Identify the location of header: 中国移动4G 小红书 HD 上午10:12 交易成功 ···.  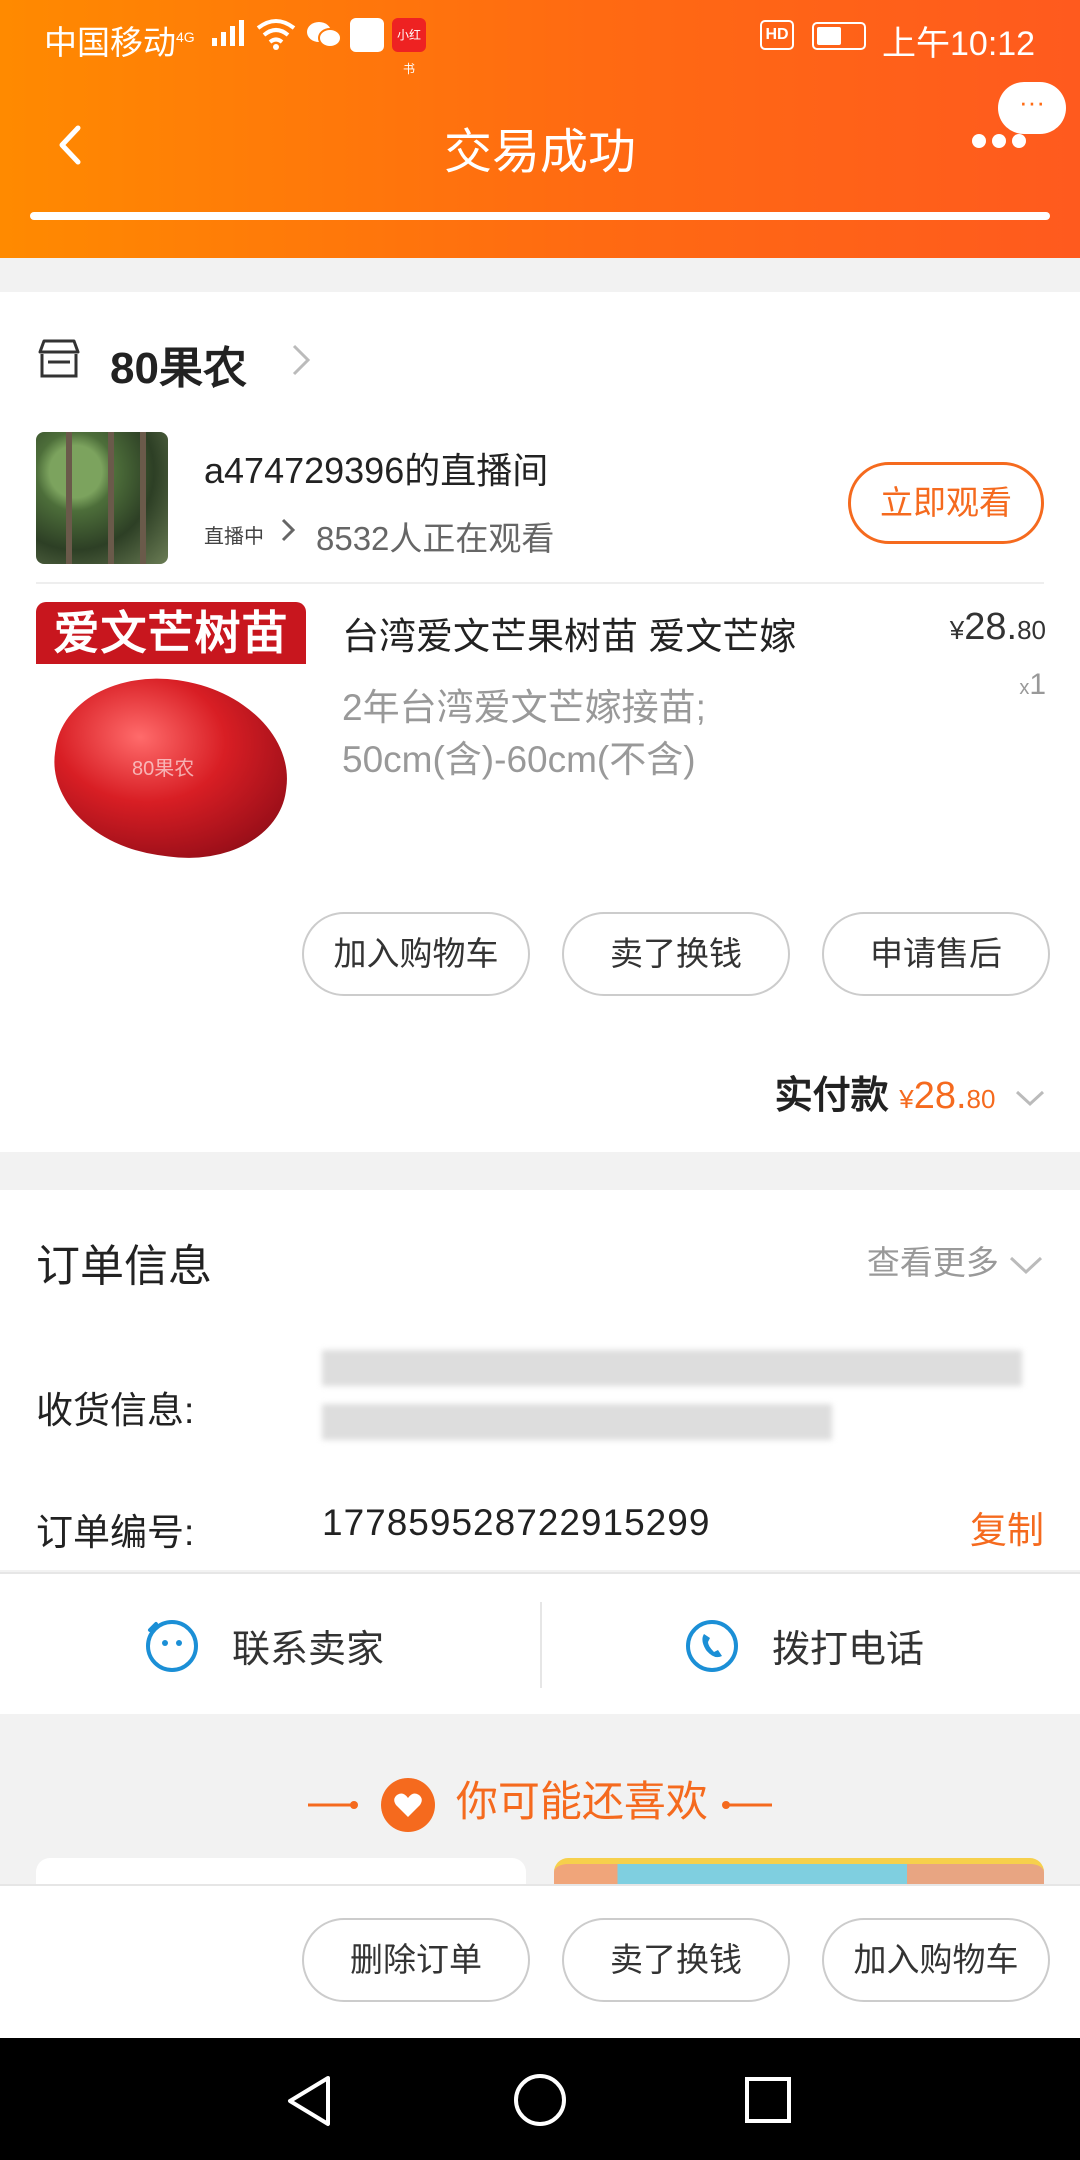
(540, 129).